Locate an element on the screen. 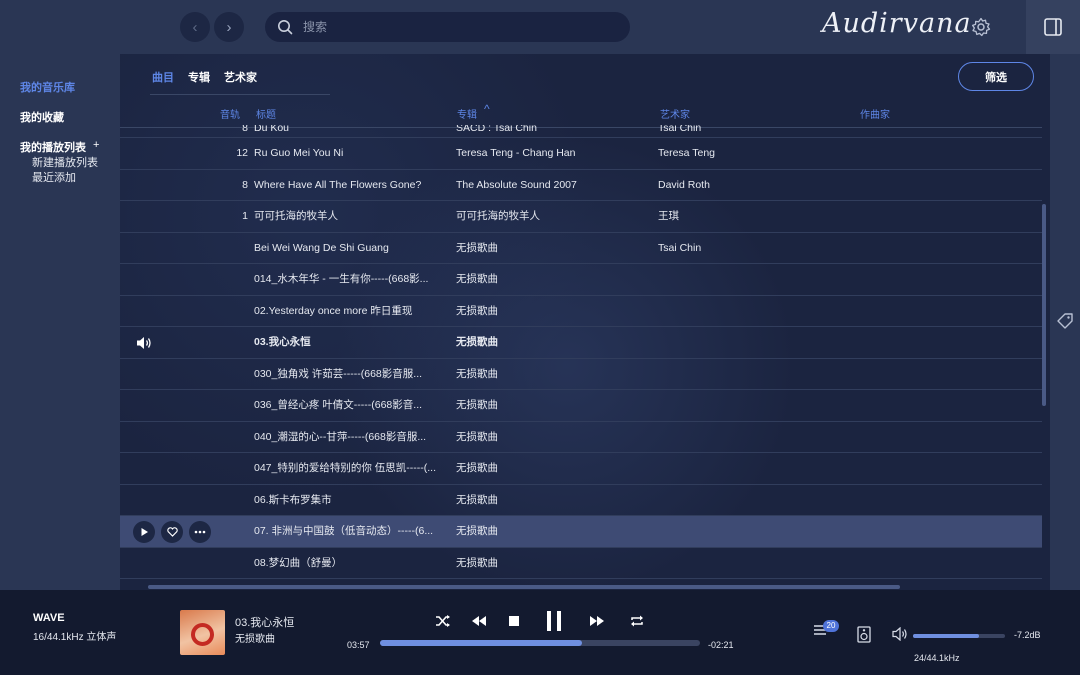 This screenshot has height=675, width=1080. column-album: 专辑 is located at coordinates (467, 113).